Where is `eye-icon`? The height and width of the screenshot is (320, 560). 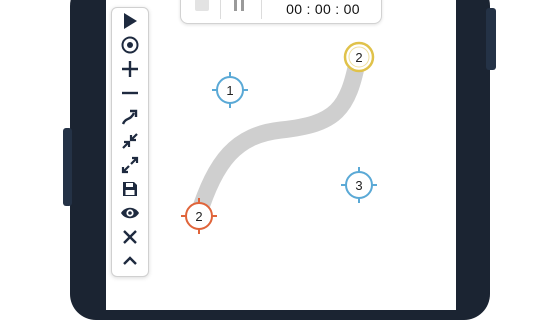 eye-icon is located at coordinates (130, 213).